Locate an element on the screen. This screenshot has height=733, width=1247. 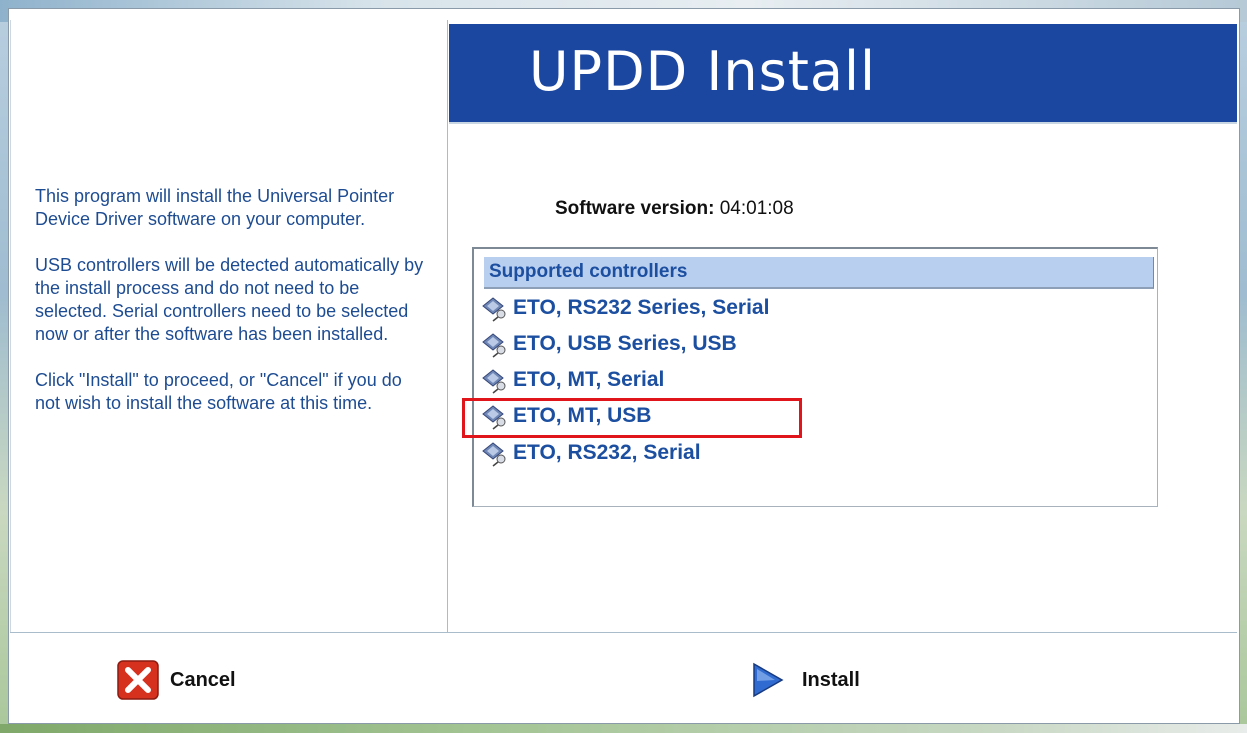
list-item: ETO, RS232 Series, Serial is located at coordinates (624, 308).